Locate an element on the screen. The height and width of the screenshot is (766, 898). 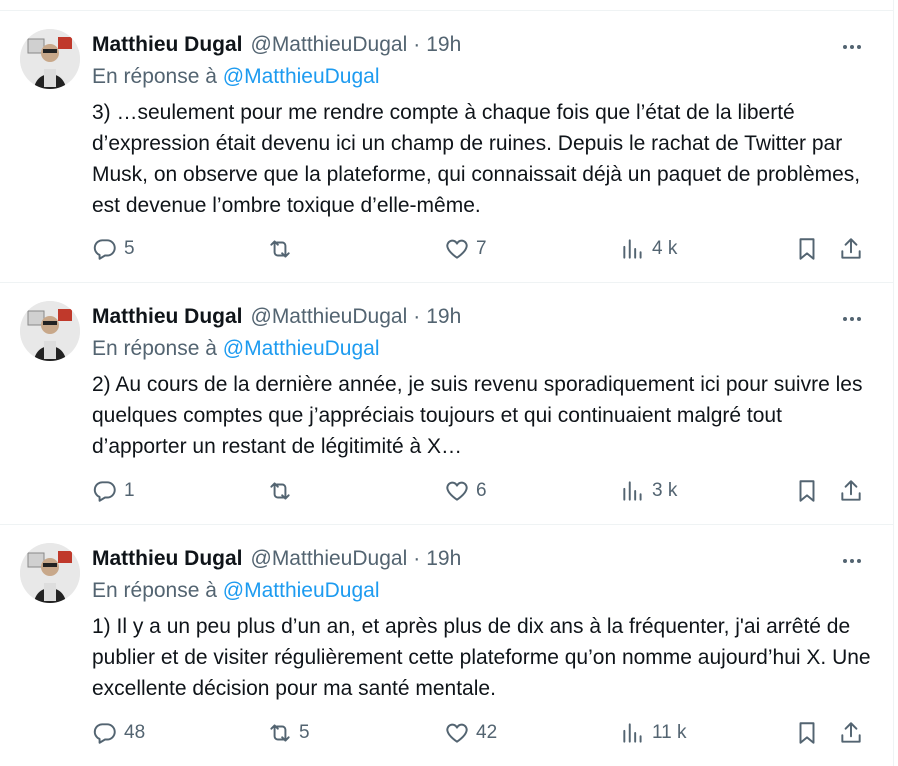
reply-count: 48 is located at coordinates (135, 732).